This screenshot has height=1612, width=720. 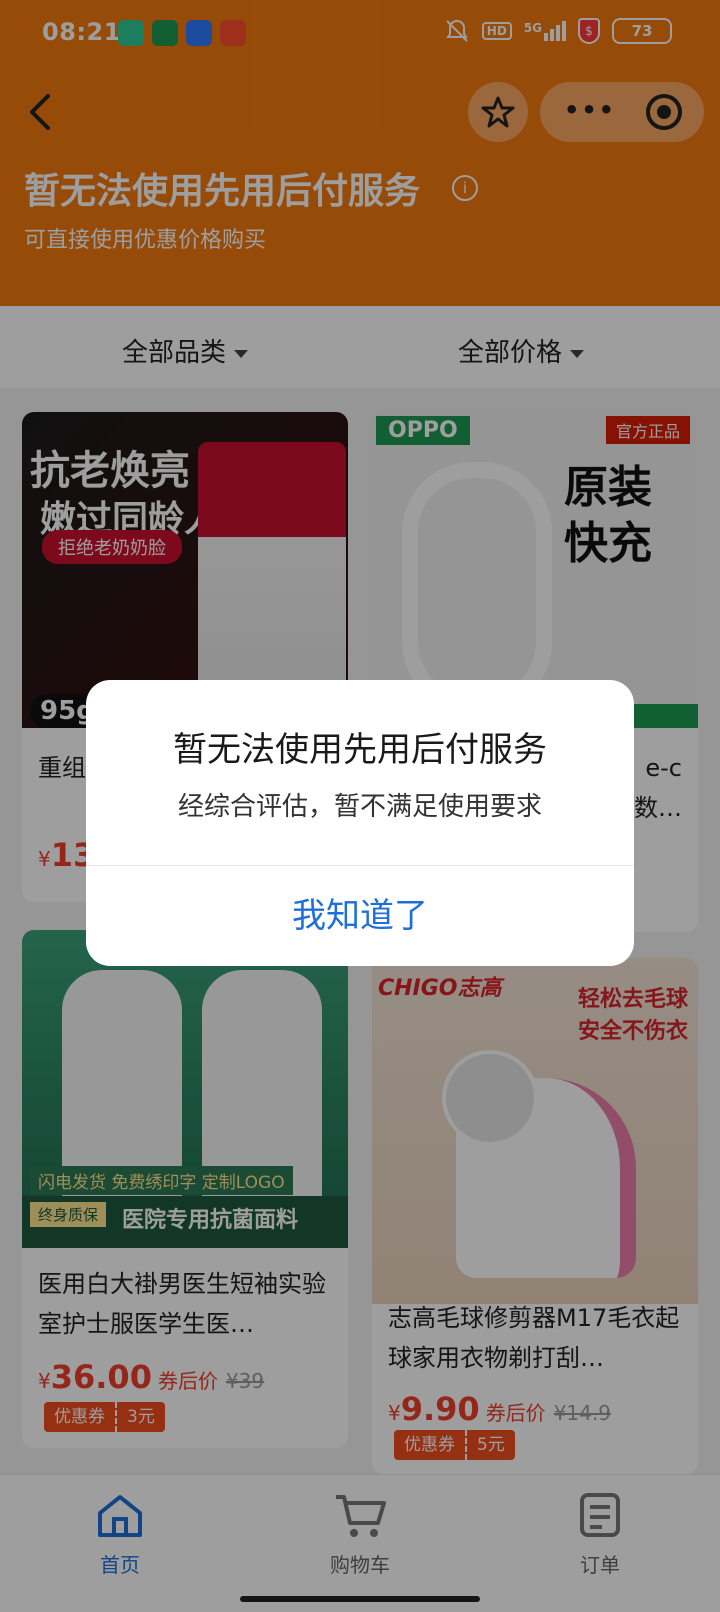 What do you see at coordinates (360, 823) in the screenshot?
I see `alert-dialog: 暂无法使用先用后付服务 经综合评估，暂不满足使用要求 我知道了` at bounding box center [360, 823].